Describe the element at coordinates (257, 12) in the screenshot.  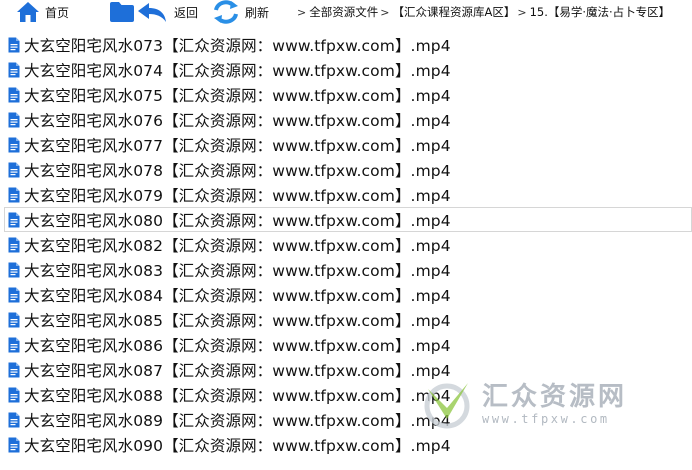
I see `refresh-label: 刷新` at that location.